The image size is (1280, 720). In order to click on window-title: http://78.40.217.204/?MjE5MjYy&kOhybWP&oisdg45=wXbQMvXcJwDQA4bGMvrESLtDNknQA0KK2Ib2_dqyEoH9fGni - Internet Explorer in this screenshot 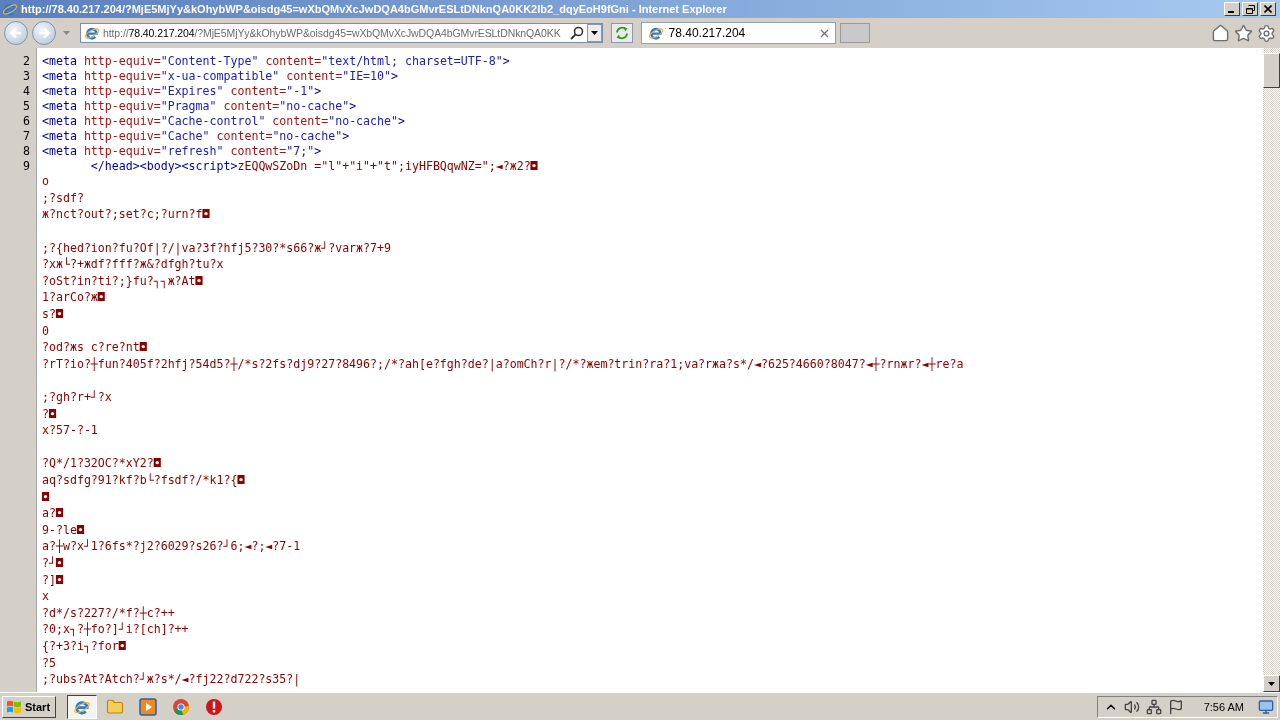, I will do `click(374, 9)`.